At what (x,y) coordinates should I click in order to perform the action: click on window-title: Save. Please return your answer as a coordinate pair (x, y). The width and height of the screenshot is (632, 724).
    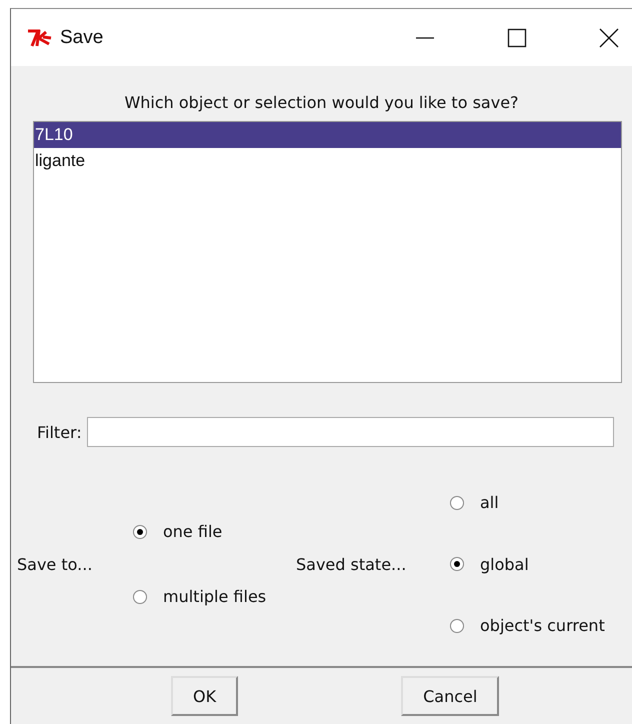
    Looking at the image, I should click on (82, 37).